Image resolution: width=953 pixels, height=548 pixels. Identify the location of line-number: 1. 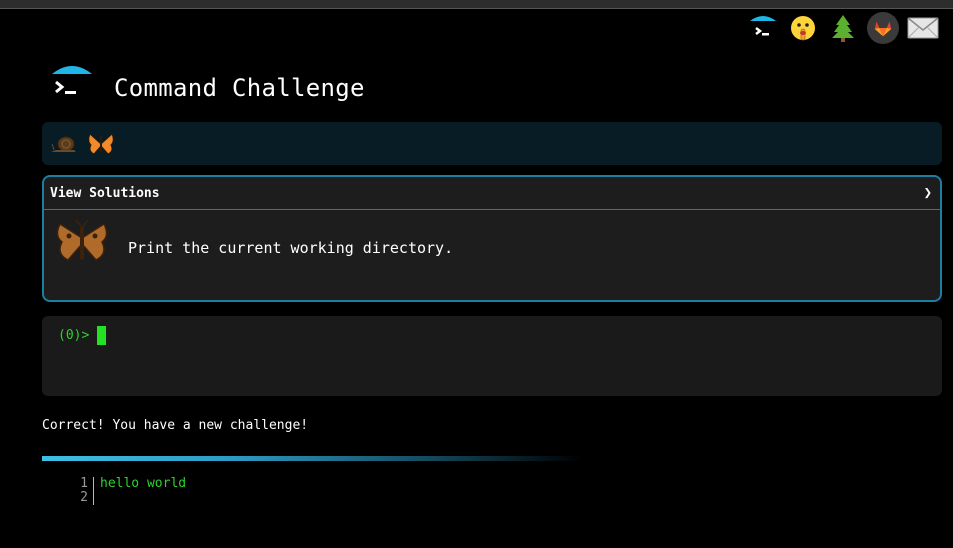
(84, 483).